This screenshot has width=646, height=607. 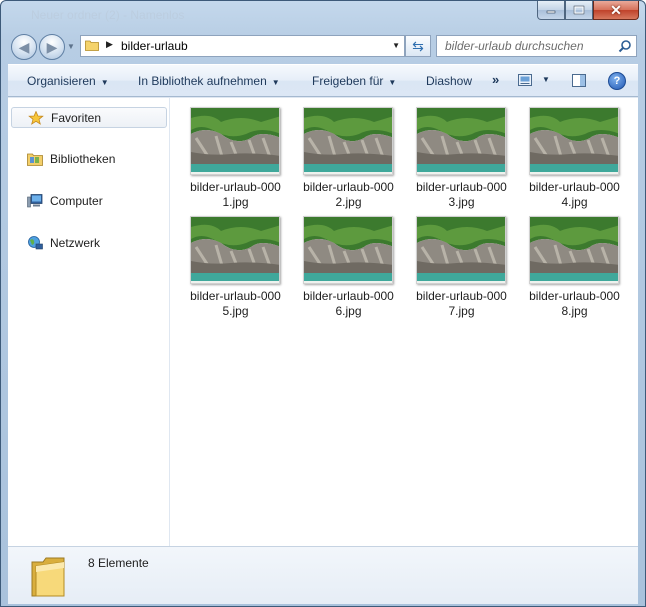 I want to click on file-item: bilder-urlaub-000 6.jpg, so click(x=340, y=262).